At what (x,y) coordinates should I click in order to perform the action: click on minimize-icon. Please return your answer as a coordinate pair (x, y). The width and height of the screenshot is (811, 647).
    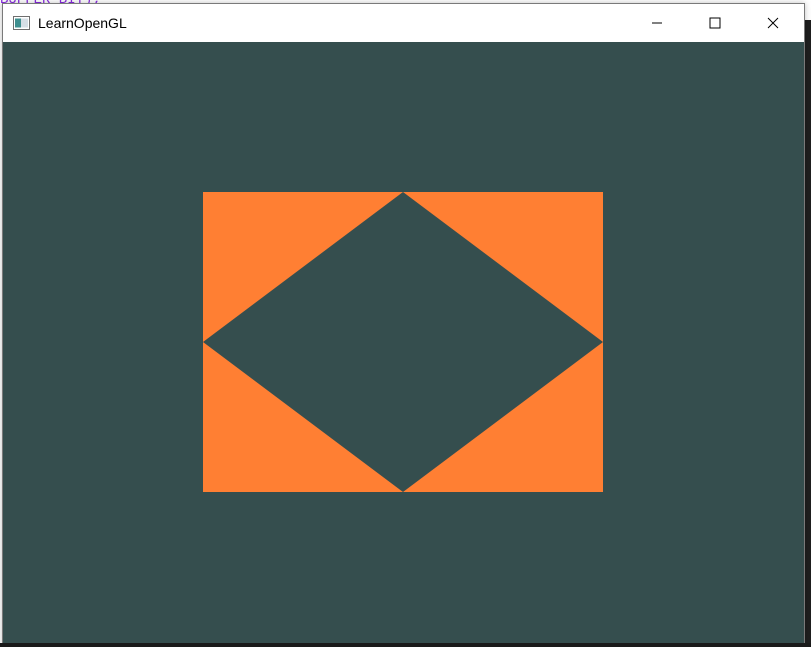
    Looking at the image, I should click on (657, 23).